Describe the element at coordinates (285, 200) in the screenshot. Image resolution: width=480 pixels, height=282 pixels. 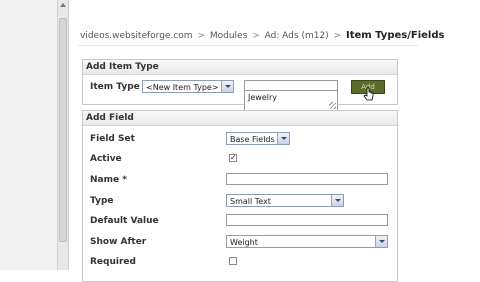
I see `type-select: Small Text` at that location.